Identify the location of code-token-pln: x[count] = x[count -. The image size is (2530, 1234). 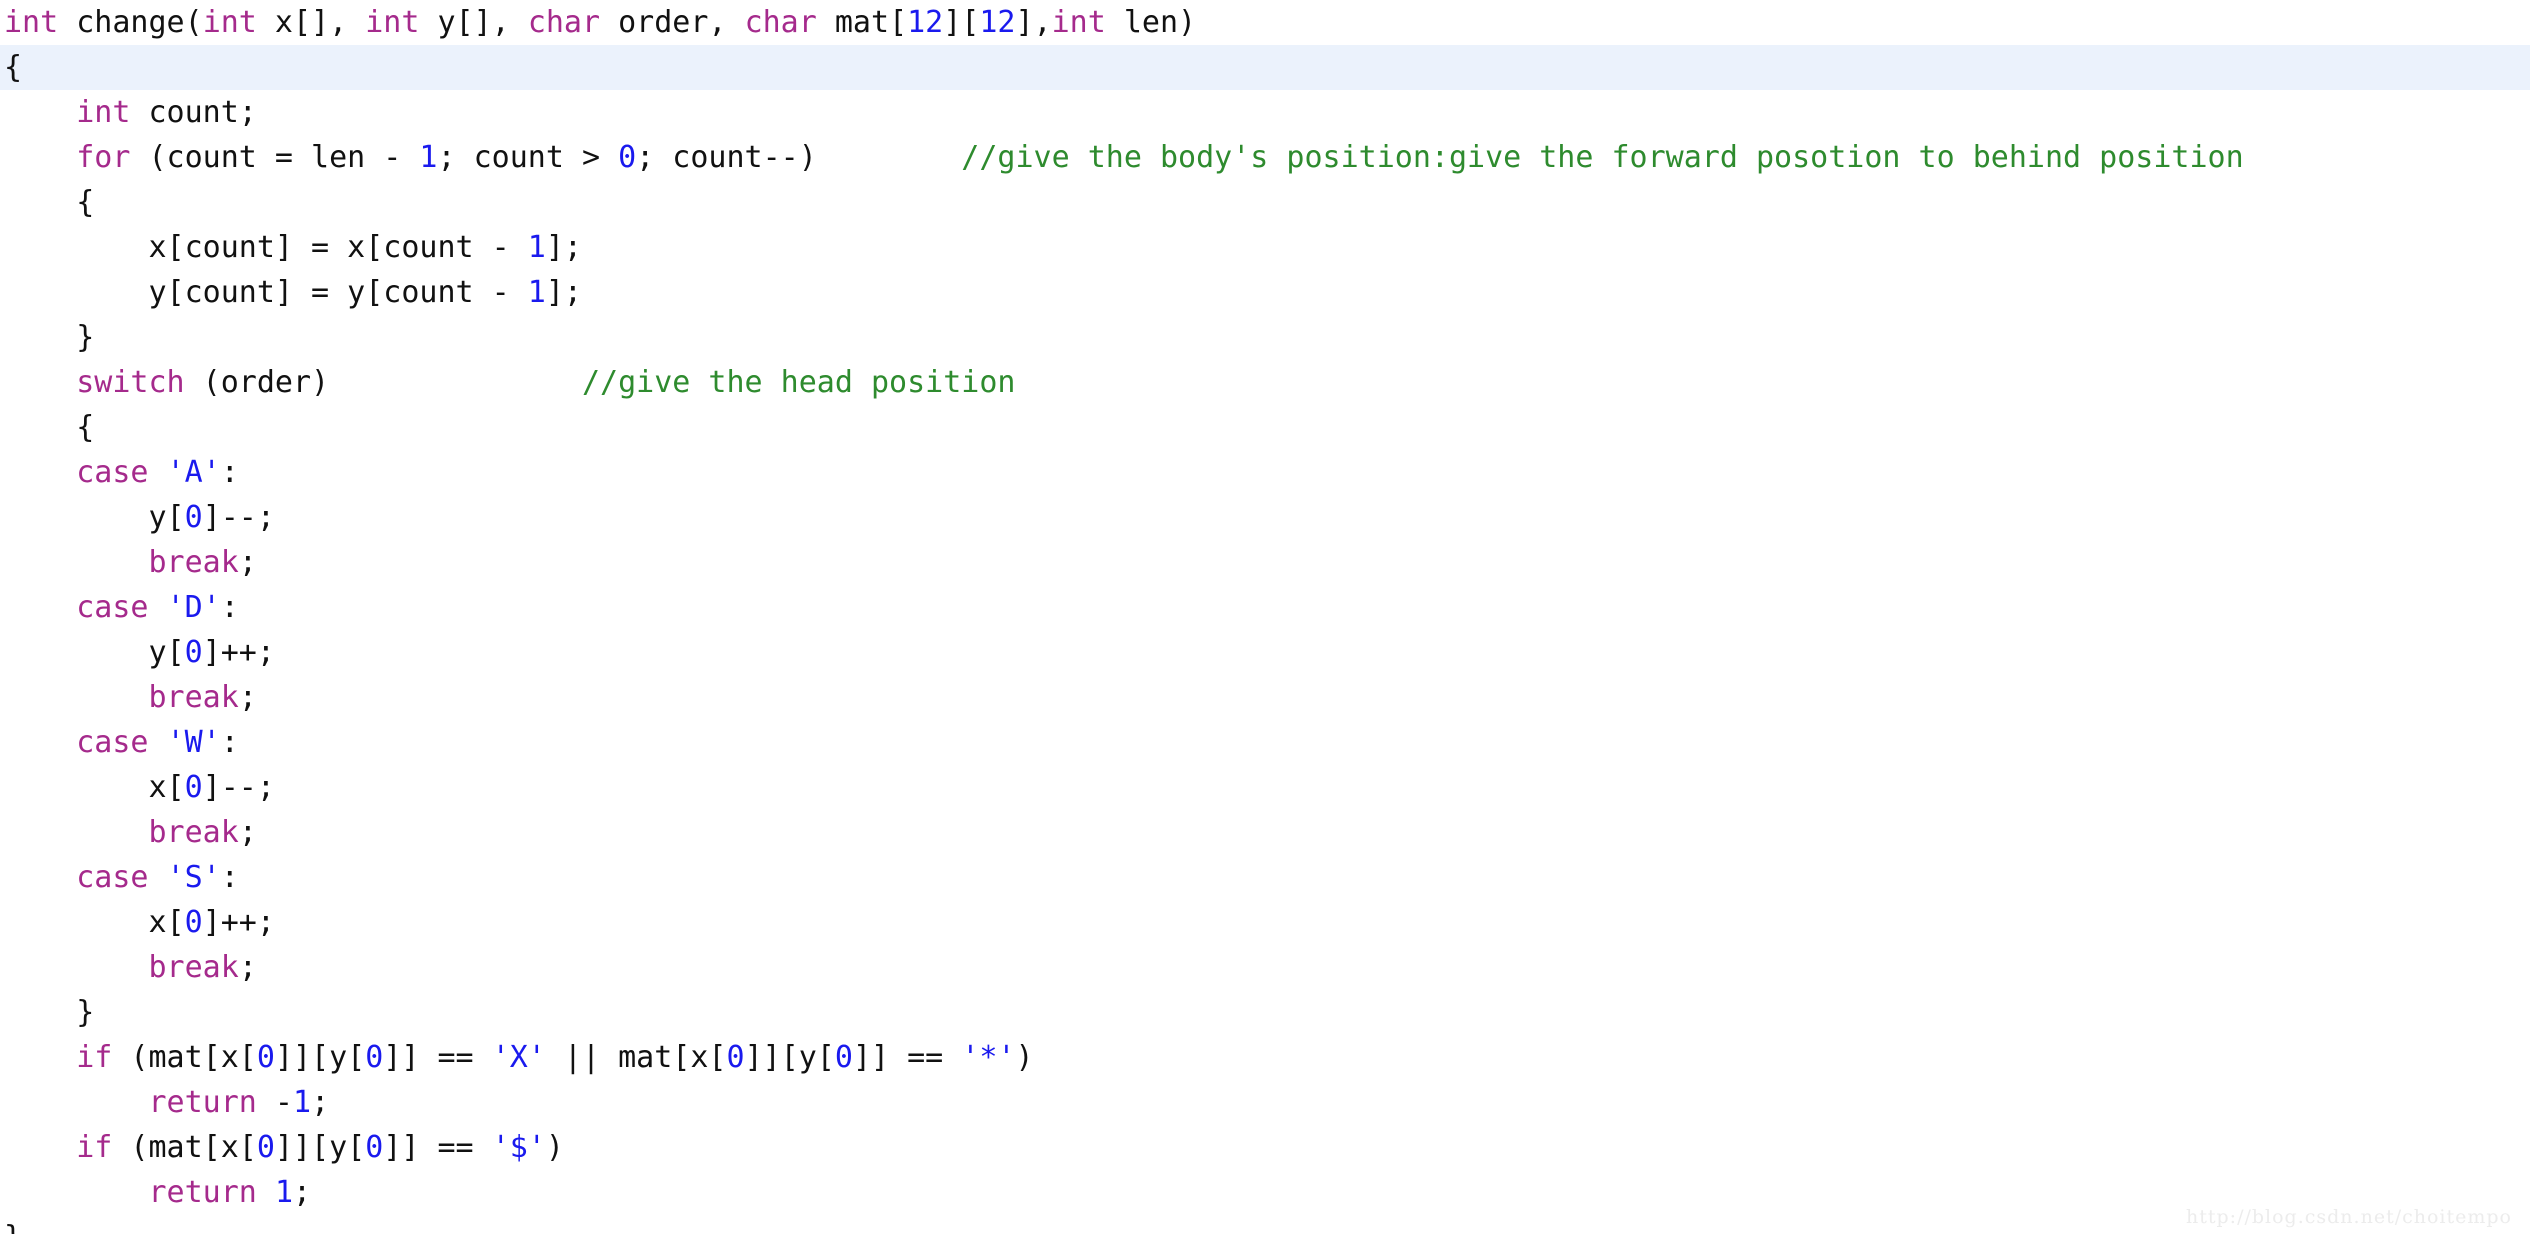
(266, 247).